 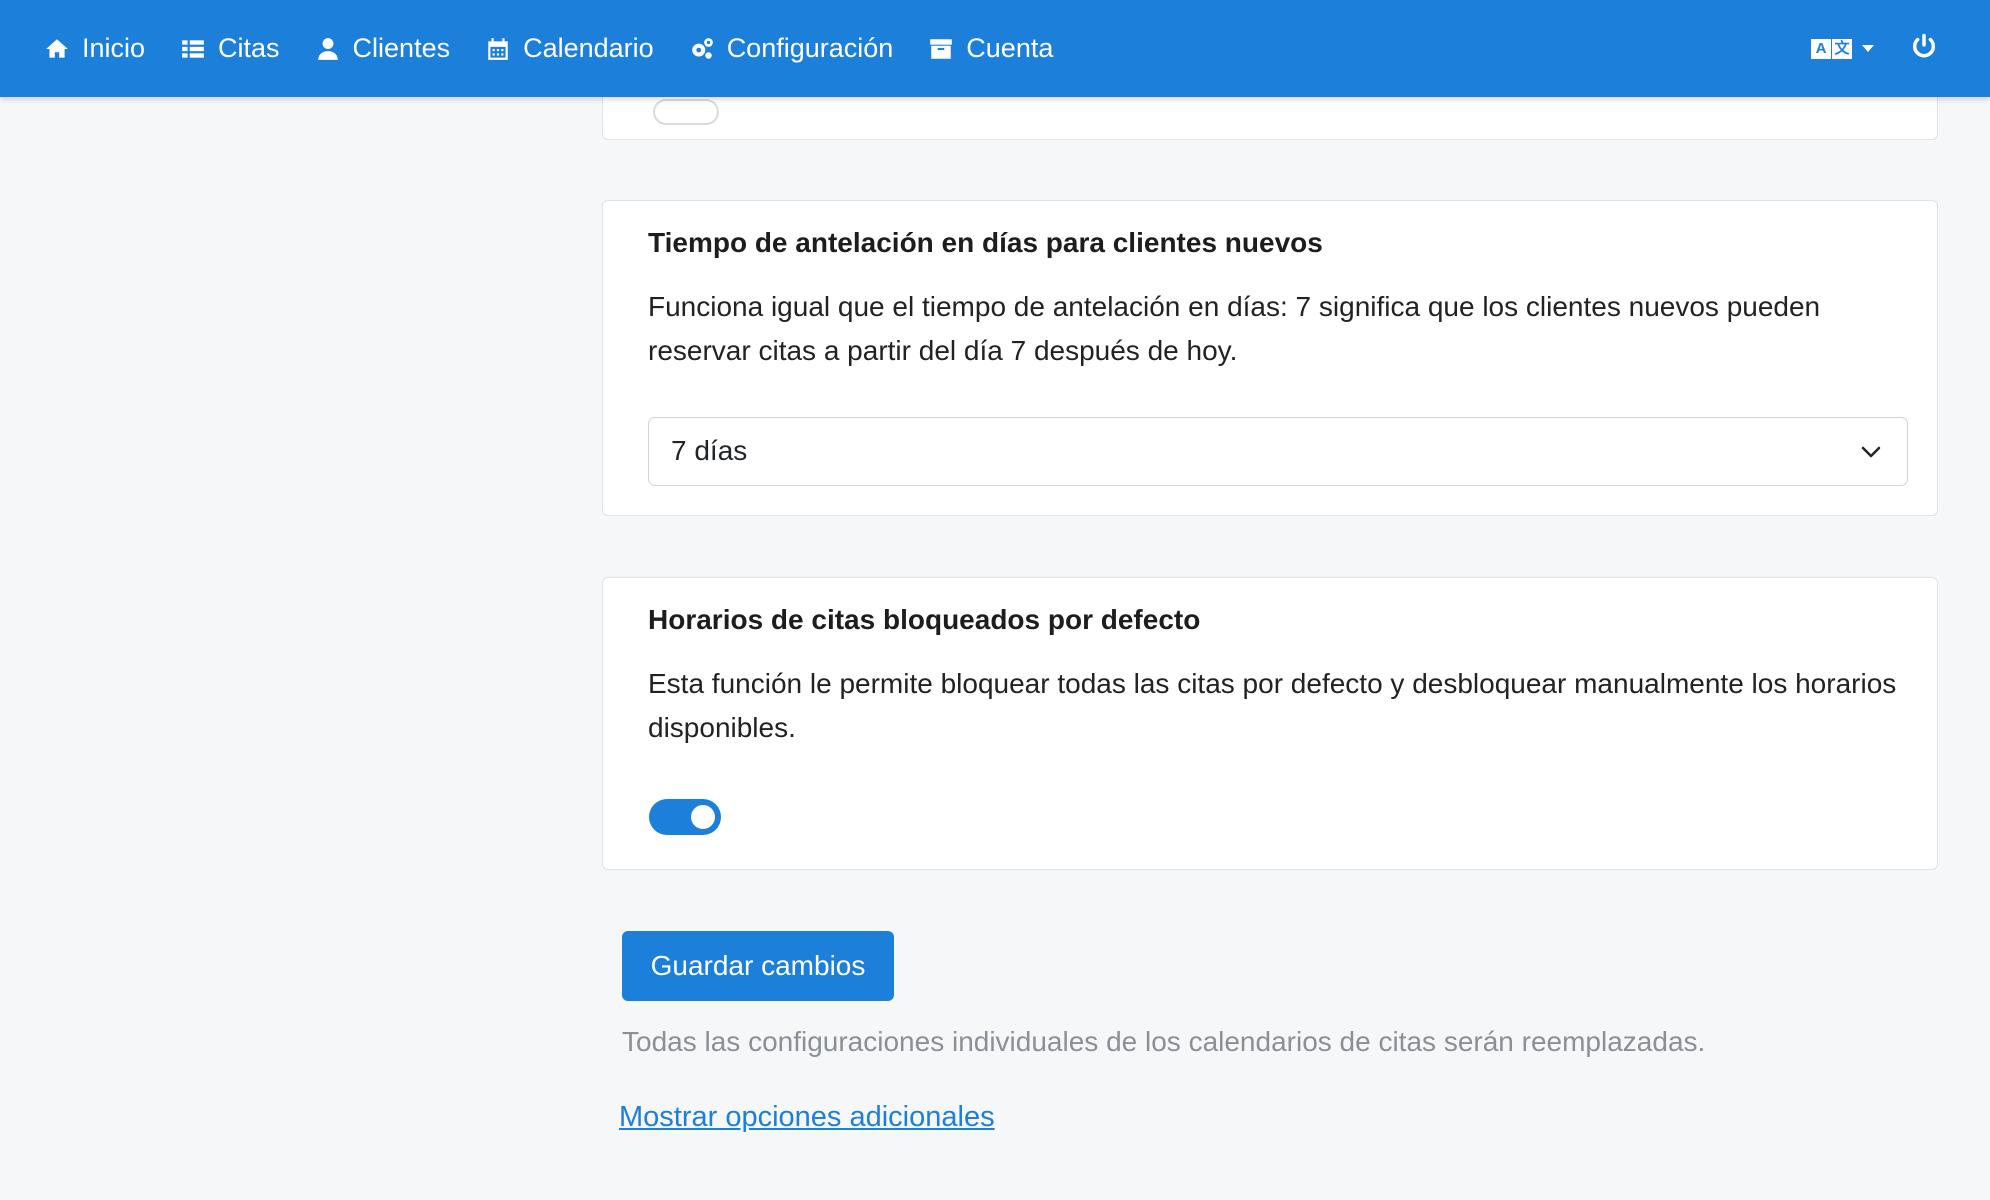 I want to click on nav-item-label: Configuración, so click(x=810, y=48).